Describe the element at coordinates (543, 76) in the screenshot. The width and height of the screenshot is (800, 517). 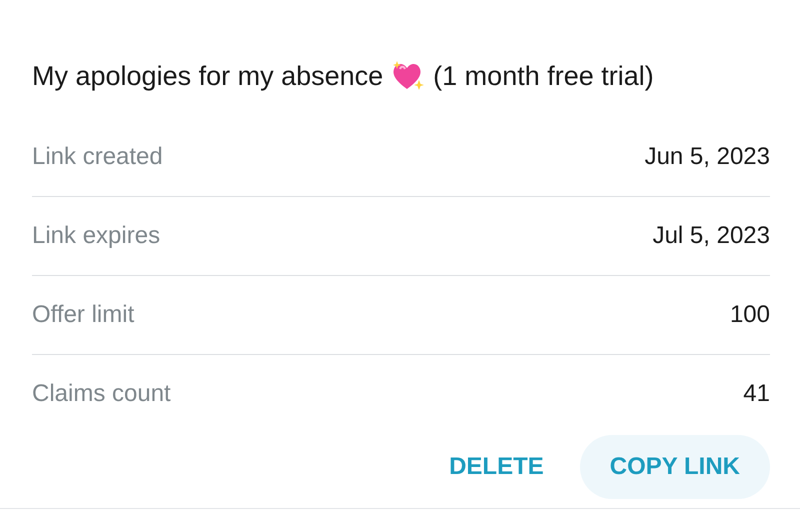
I see `offer-subtitle: (1 month free trial)` at that location.